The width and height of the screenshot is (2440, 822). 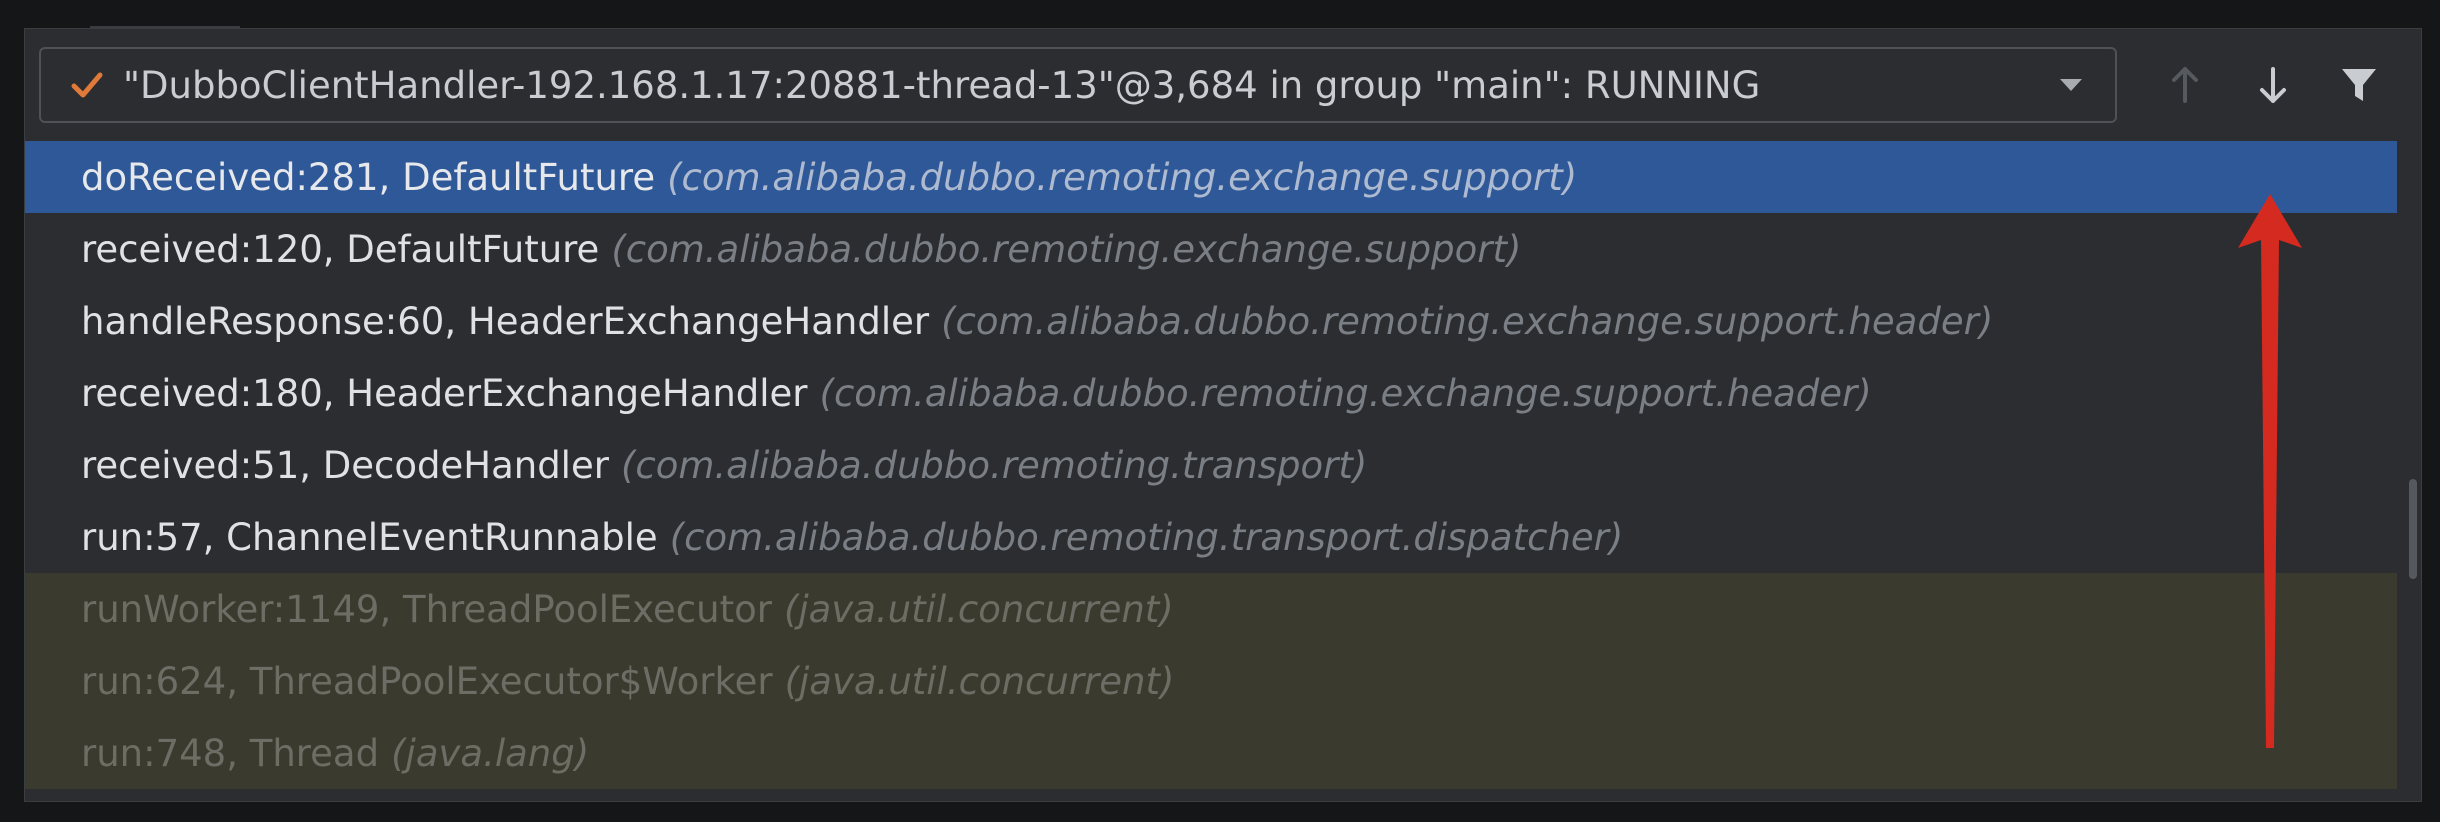 I want to click on filter-icon, so click(x=2359, y=85).